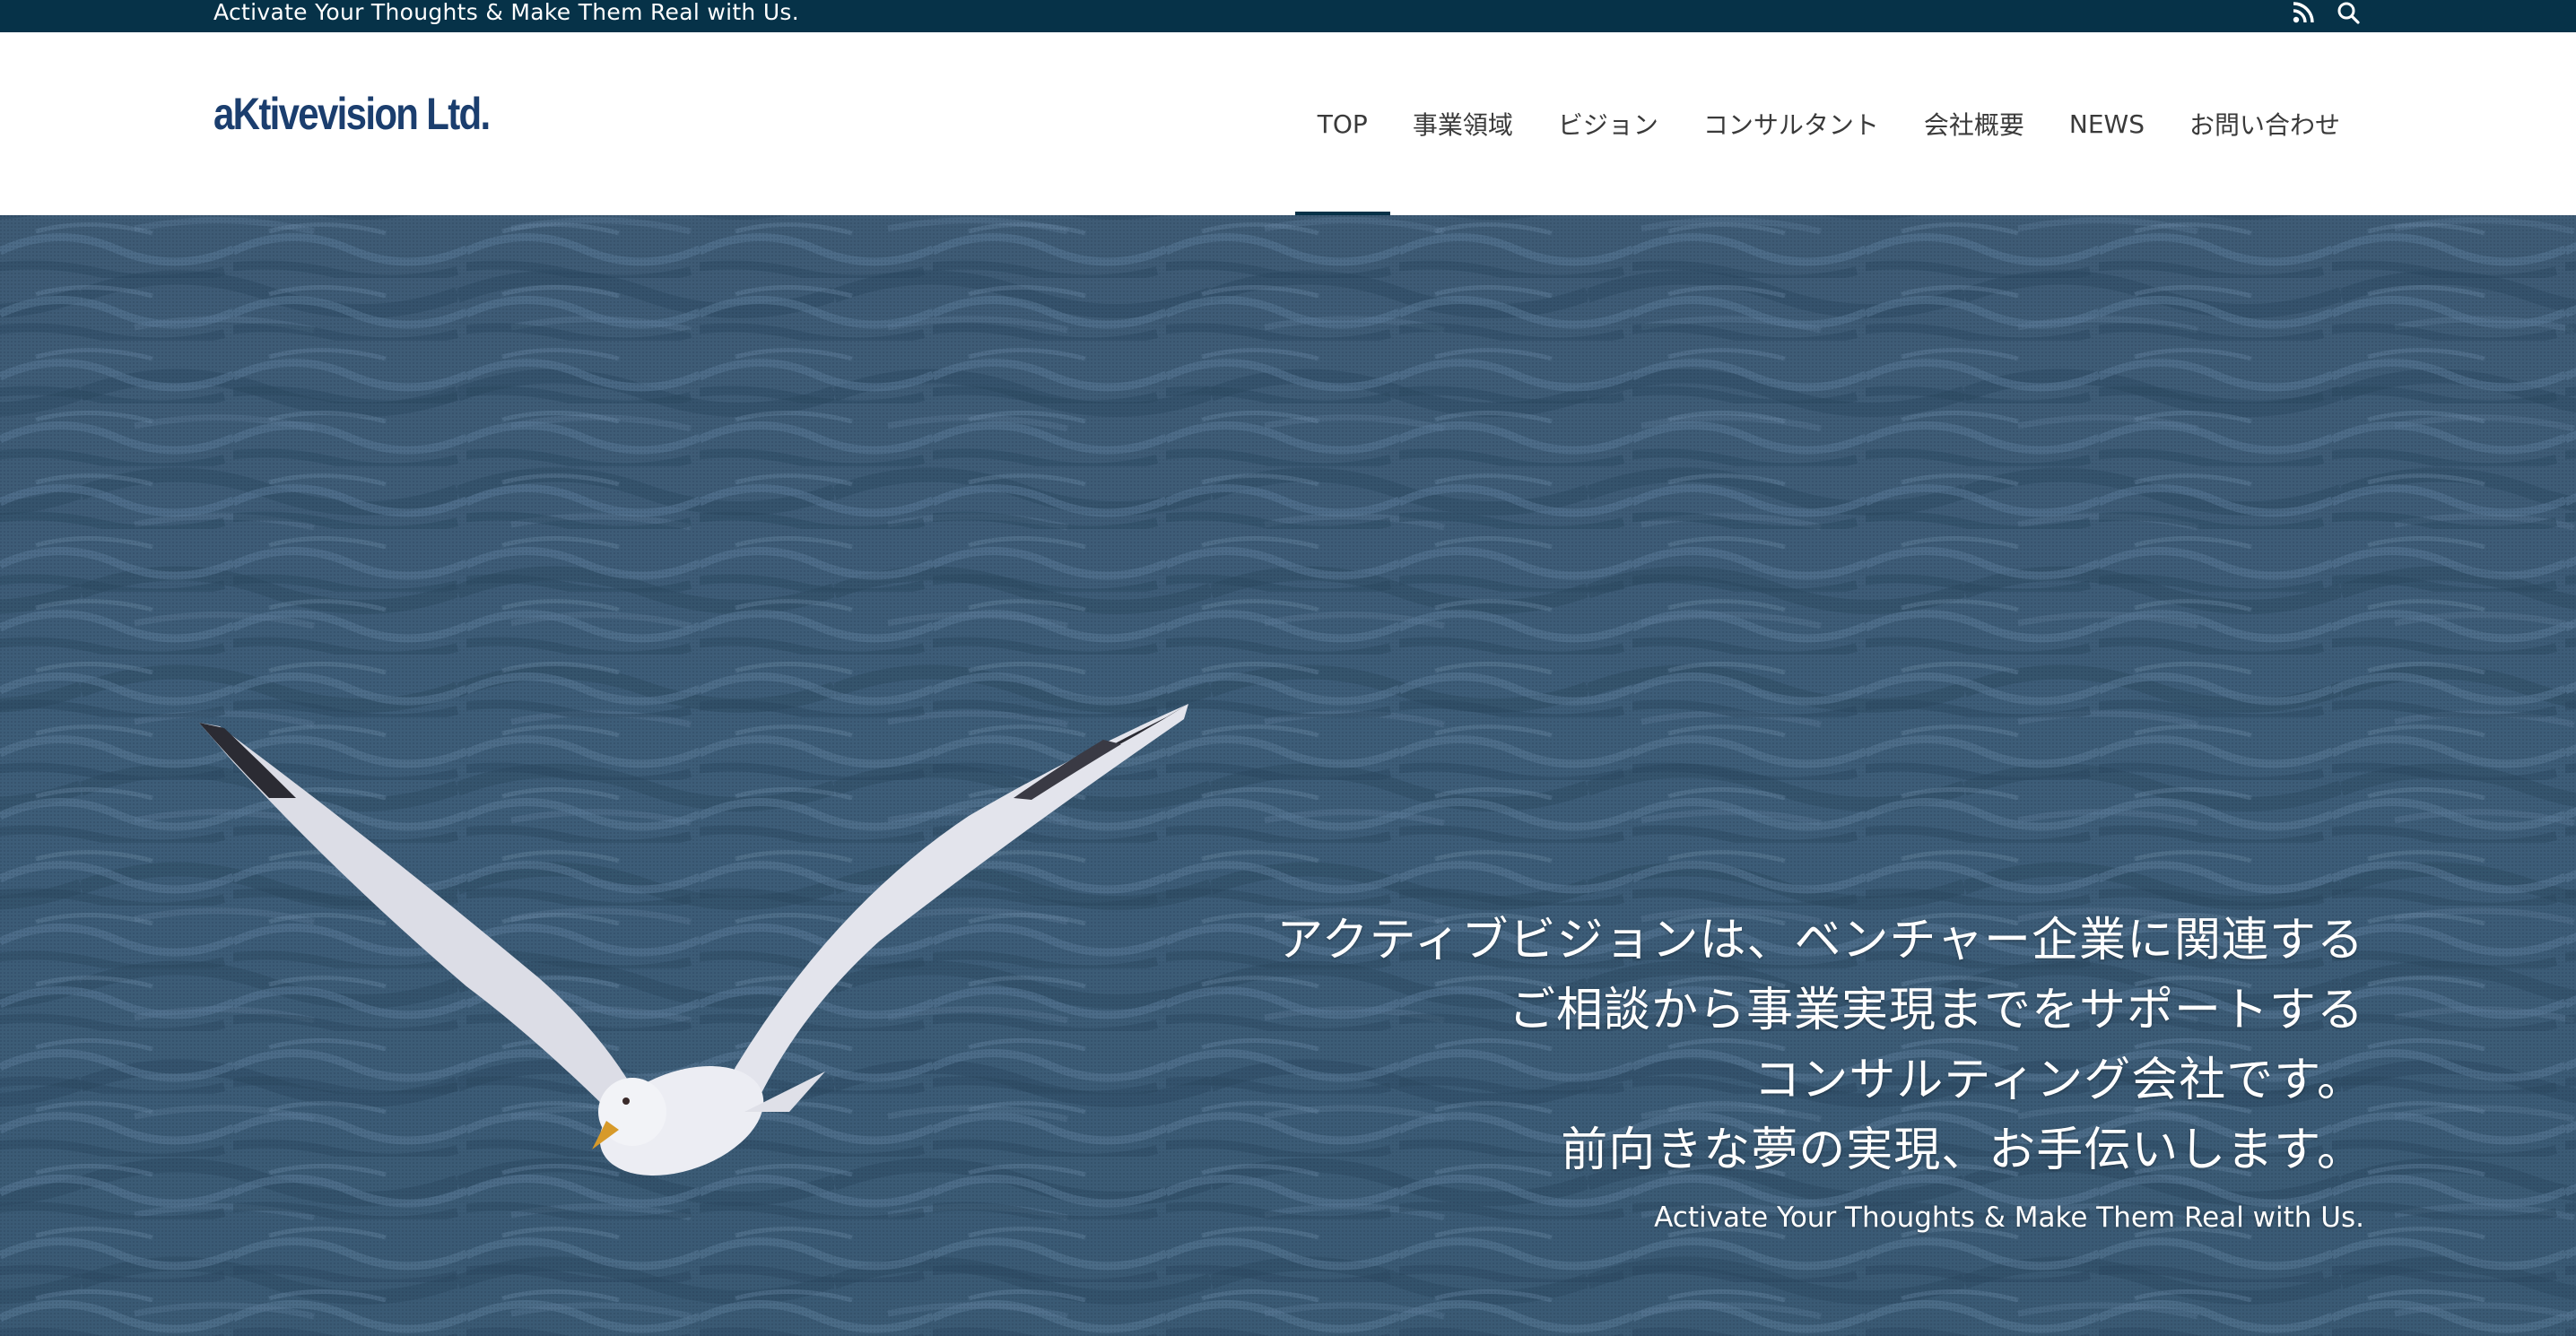 This screenshot has height=1336, width=2576. Describe the element at coordinates (1791, 124) in the screenshot. I see `nav-item-consultants: コンサルタント` at that location.